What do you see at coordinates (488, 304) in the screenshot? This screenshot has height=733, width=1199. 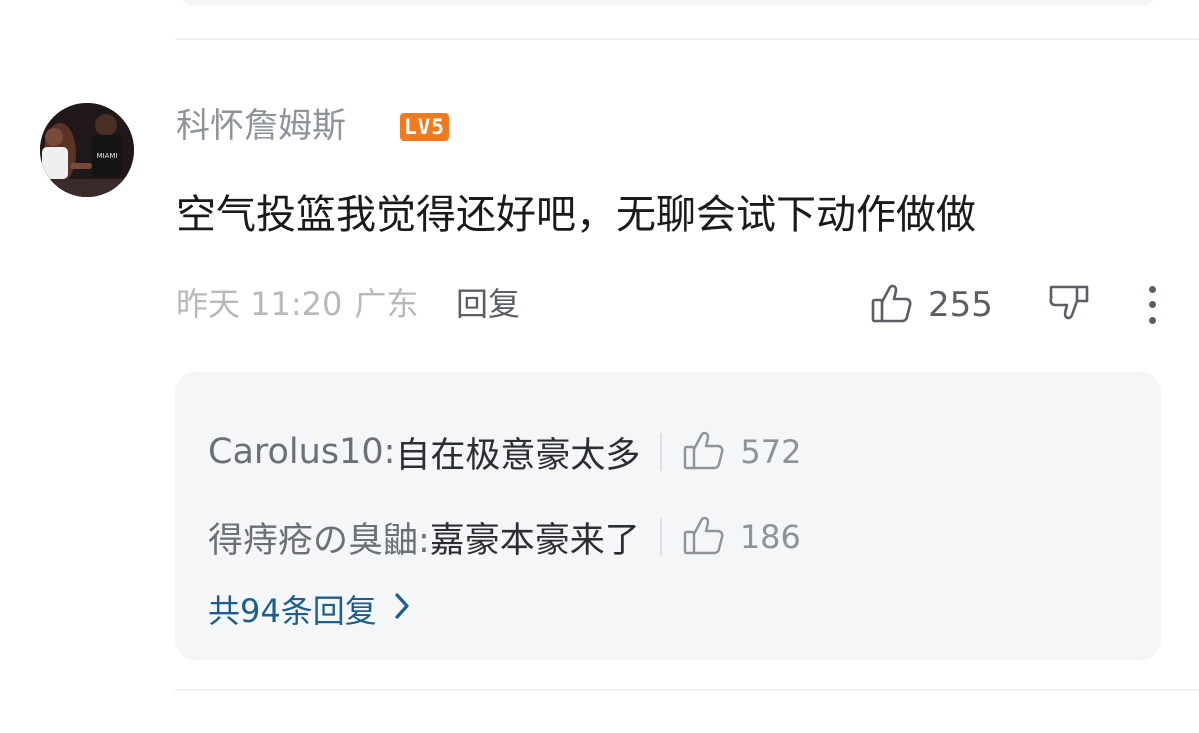 I see `reply-button: 回复` at bounding box center [488, 304].